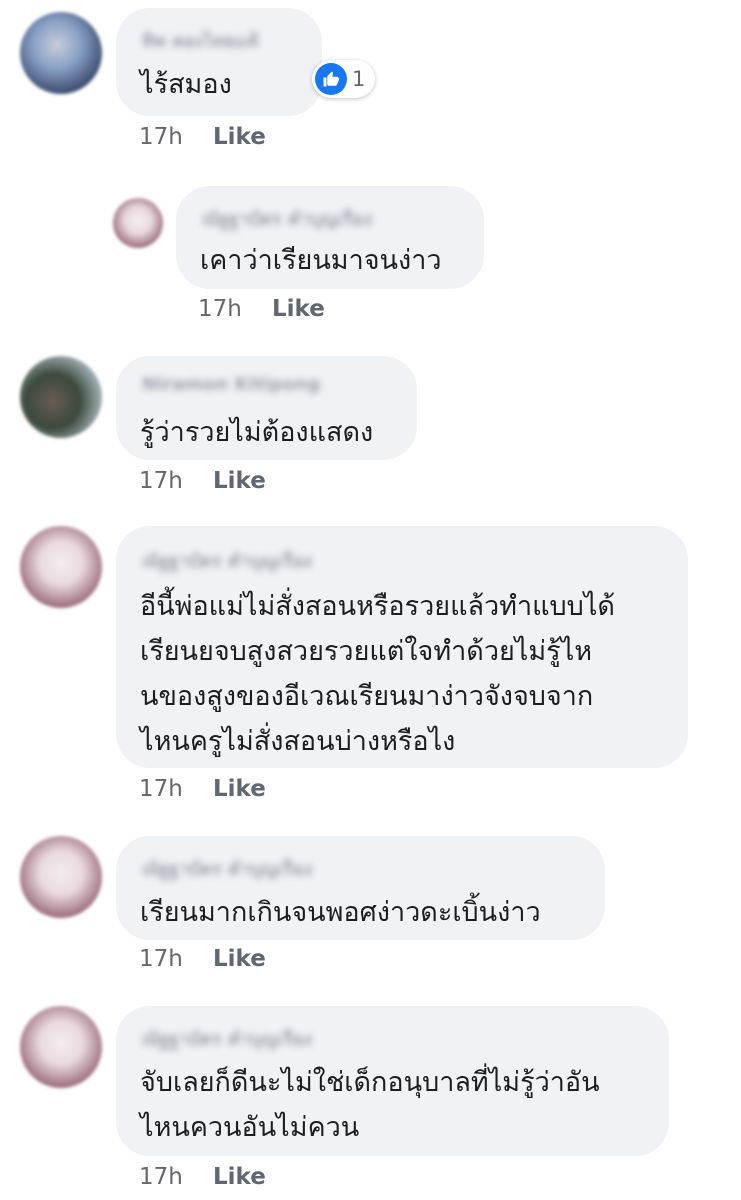 The width and height of the screenshot is (741, 1200). I want to click on comment-text: เคาว่าเรียนมาจนง่าว, so click(321, 260).